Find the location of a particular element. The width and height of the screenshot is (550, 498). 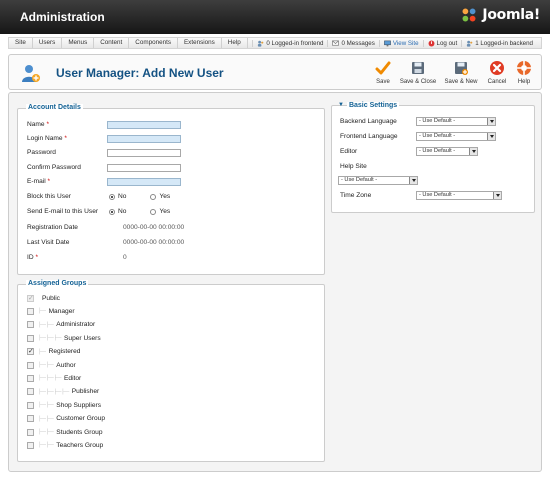

joomla-logo-icon is located at coordinates (469, 15).